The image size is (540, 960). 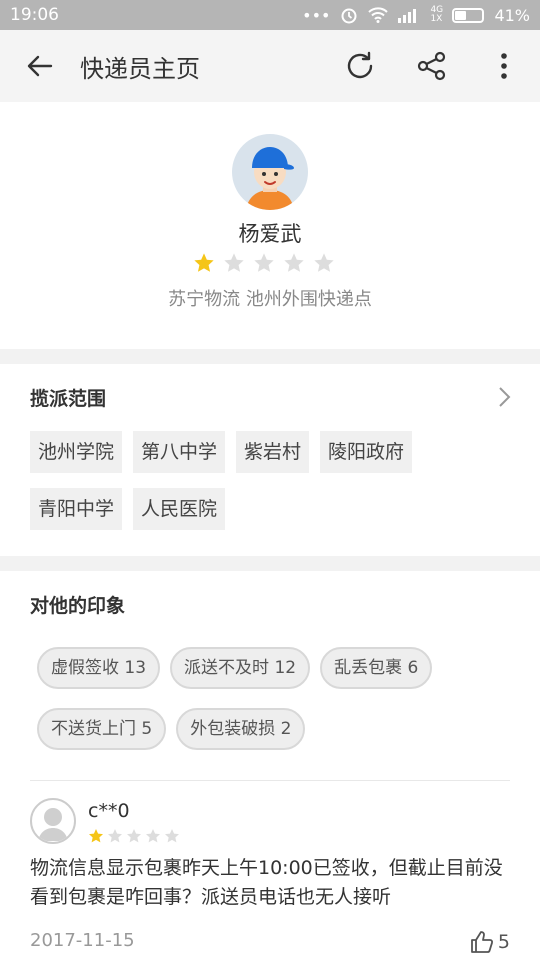 I want to click on impressions-title: 对他的印象, so click(x=78, y=606).